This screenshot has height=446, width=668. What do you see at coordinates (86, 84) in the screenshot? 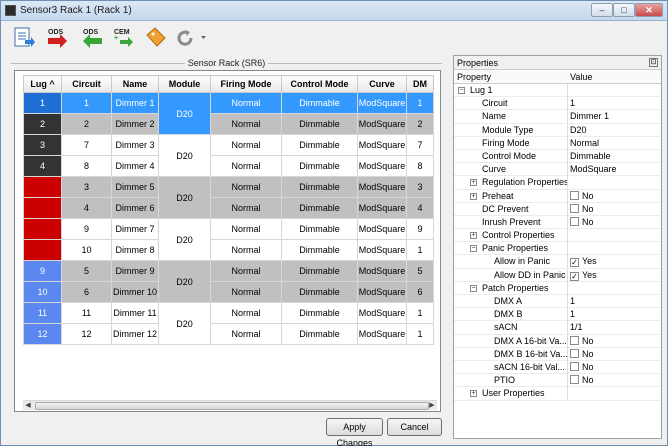
I see `col-header-circuit: Circuit` at bounding box center [86, 84].